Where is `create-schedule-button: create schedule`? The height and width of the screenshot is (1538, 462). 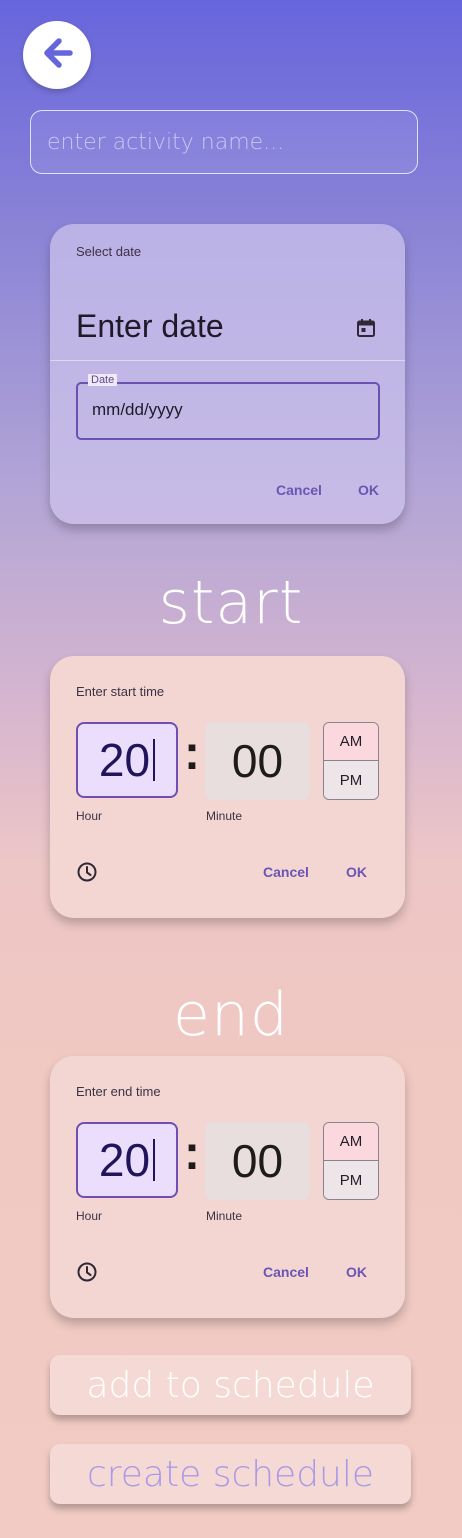 create-schedule-button: create schedule is located at coordinates (230, 1474).